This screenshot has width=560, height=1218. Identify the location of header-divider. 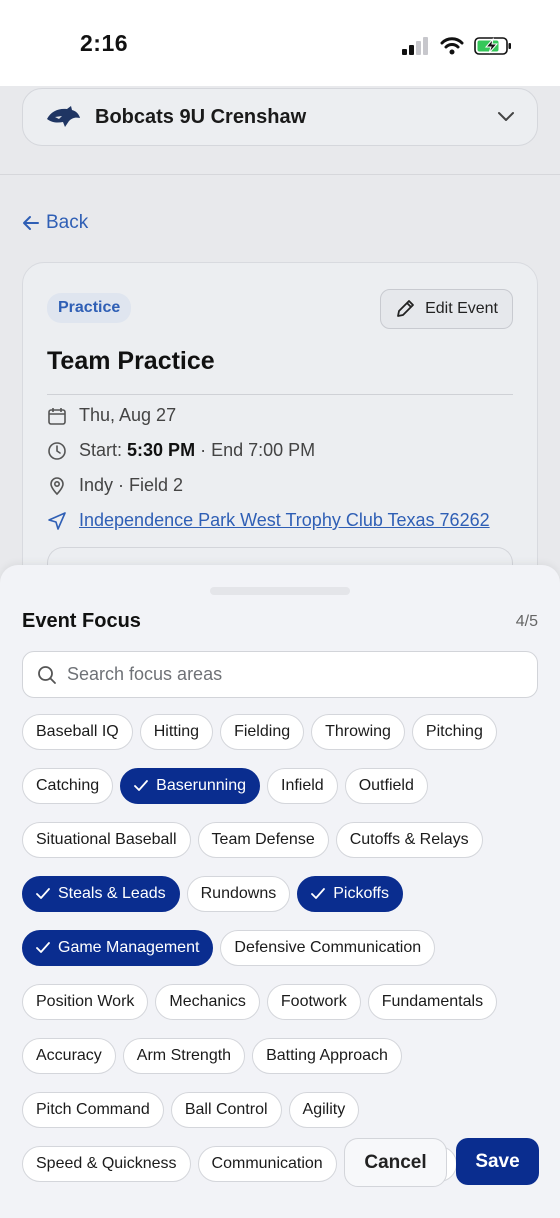
(280, 174).